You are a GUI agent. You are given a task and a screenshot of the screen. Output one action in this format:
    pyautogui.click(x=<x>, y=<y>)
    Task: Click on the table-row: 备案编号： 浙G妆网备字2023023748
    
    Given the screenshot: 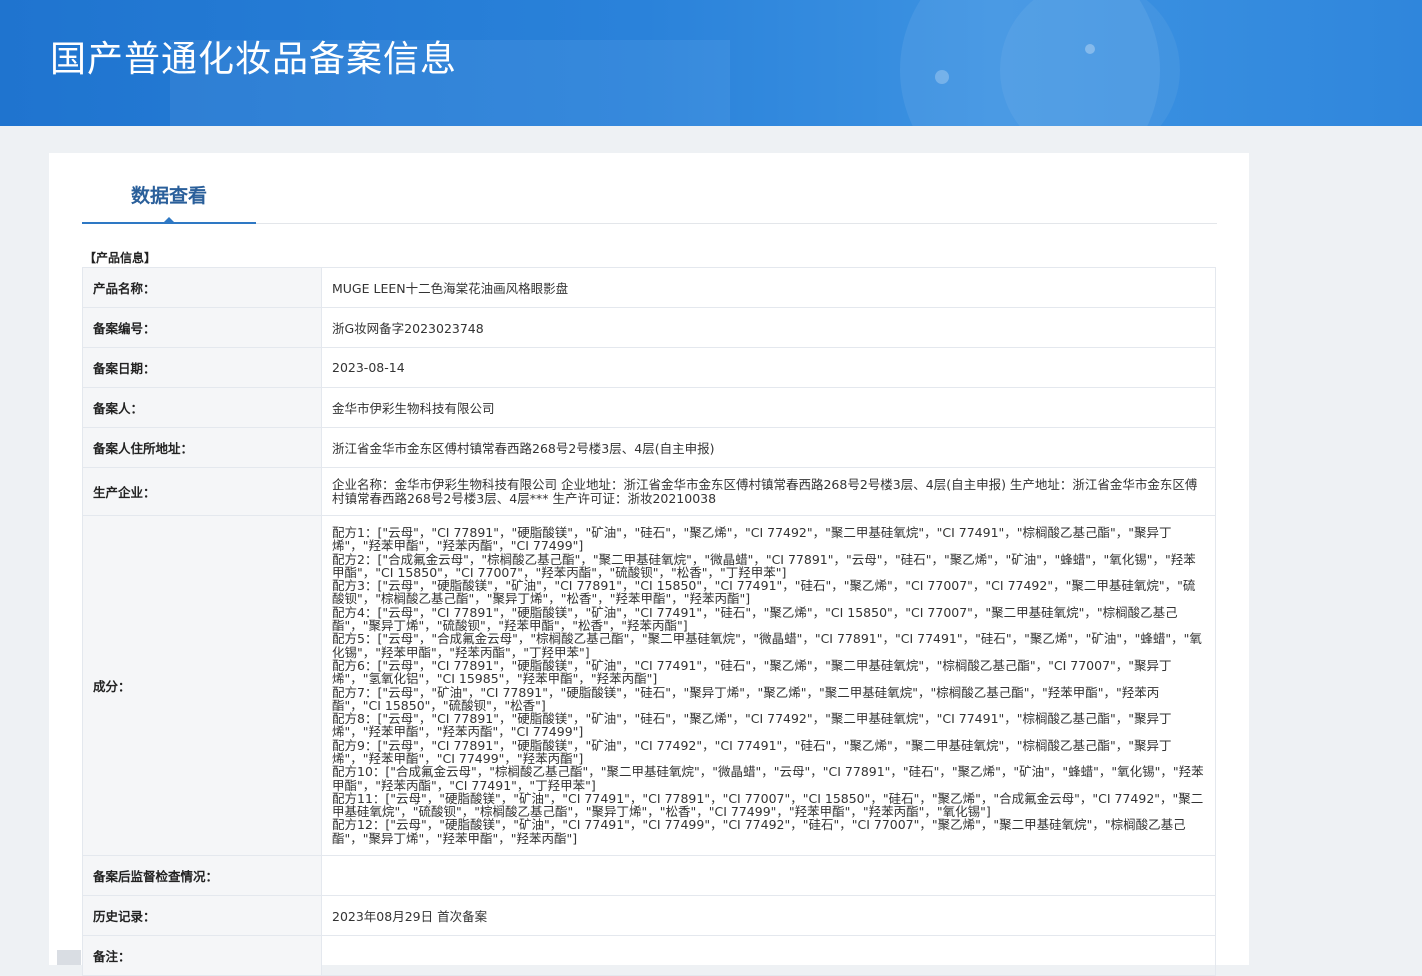 What is the action you would take?
    pyautogui.click(x=649, y=327)
    